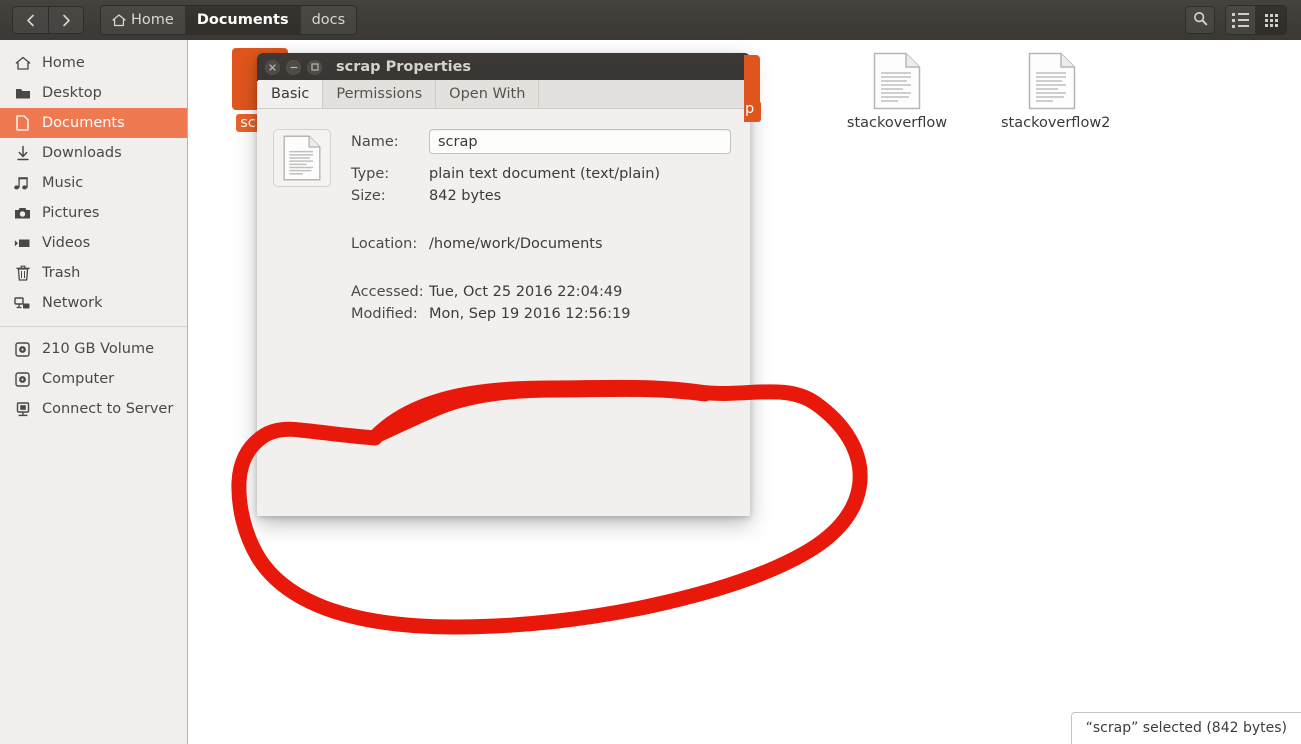 Image resolution: width=1301 pixels, height=744 pixels. I want to click on location-label: Location:, so click(384, 244).